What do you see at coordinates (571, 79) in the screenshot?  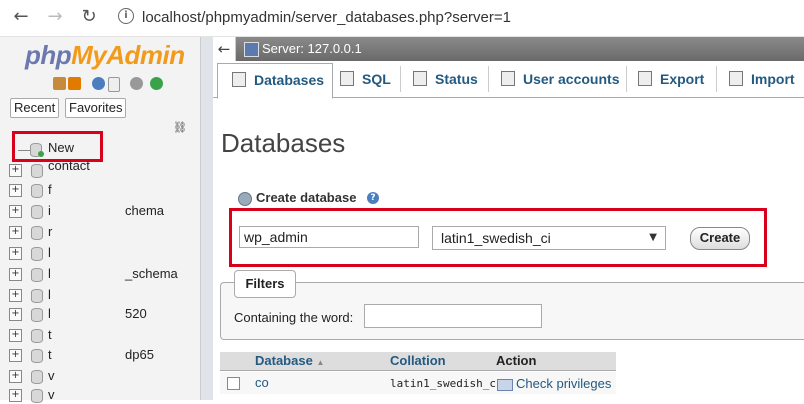 I see `tab-label: User accounts` at bounding box center [571, 79].